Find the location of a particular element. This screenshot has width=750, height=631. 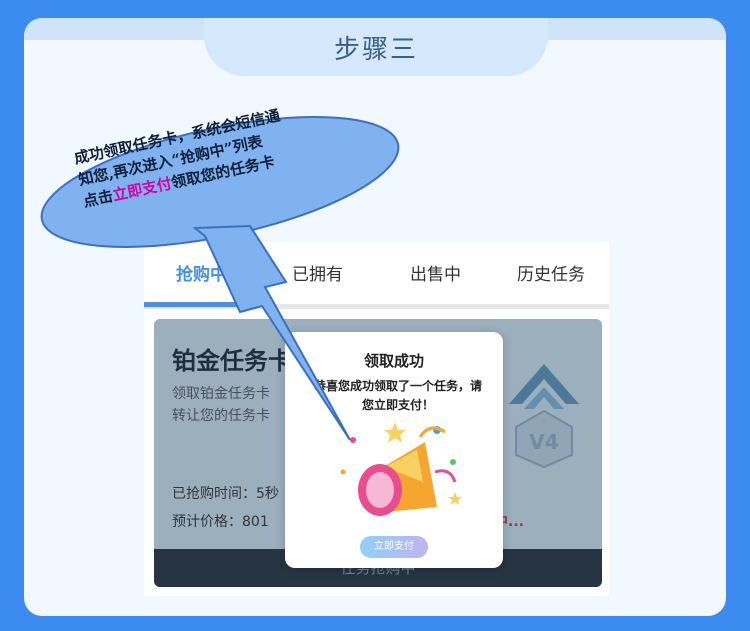

pay-now-button: 立即支付 is located at coordinates (394, 547).